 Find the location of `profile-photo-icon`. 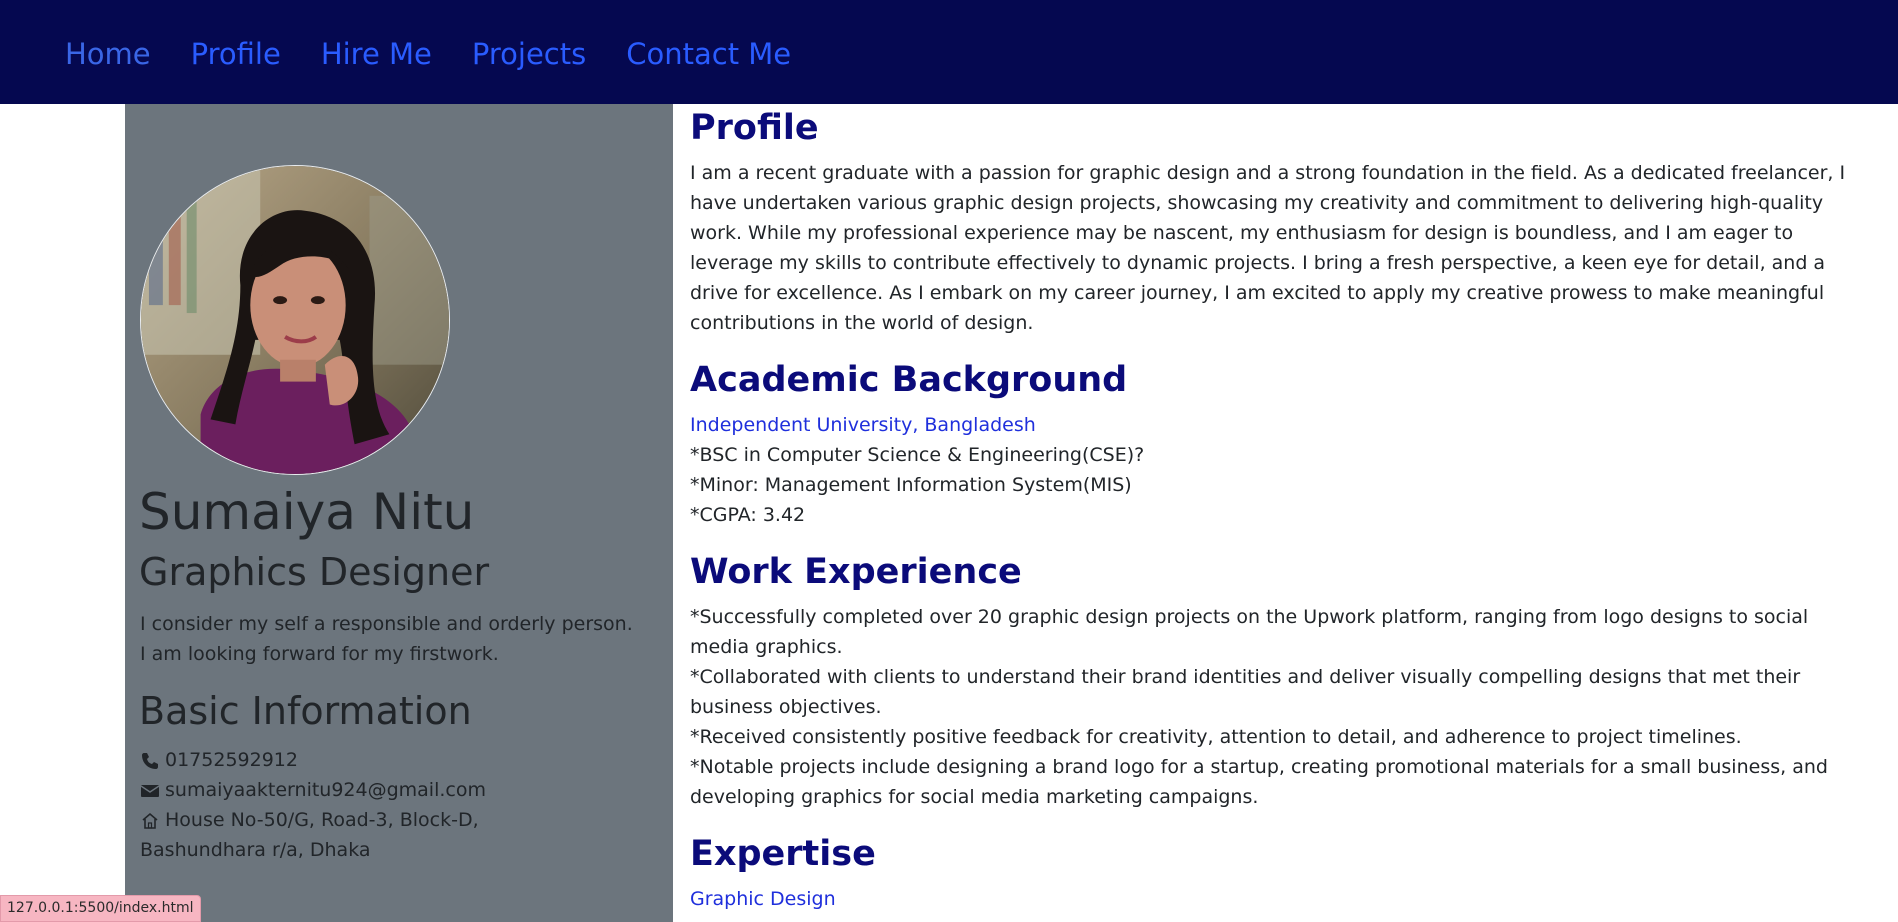

profile-photo-icon is located at coordinates (295, 320).